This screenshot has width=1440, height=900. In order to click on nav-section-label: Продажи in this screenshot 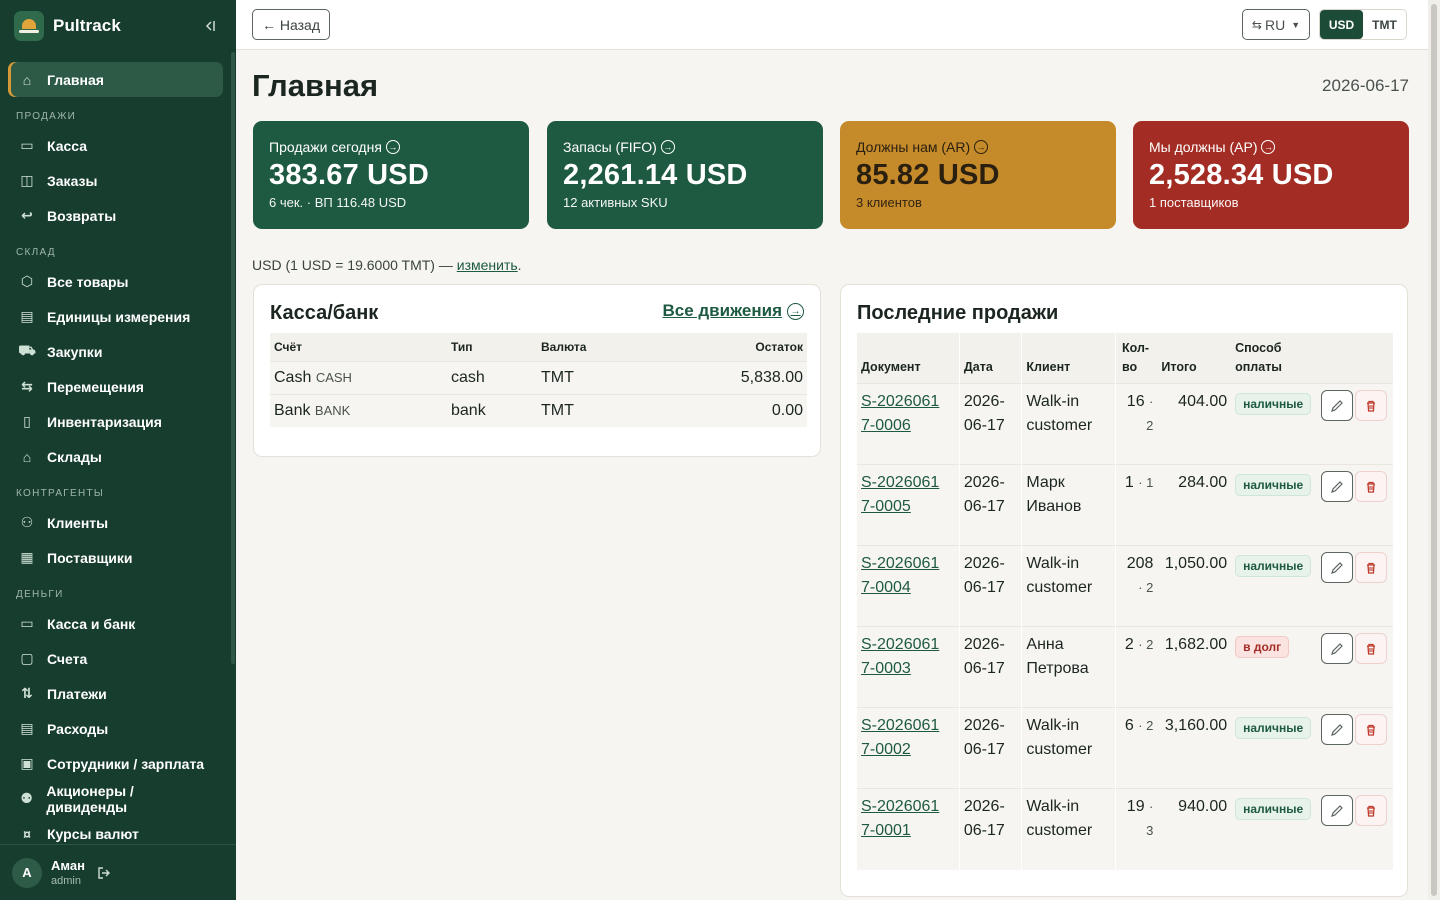, I will do `click(46, 116)`.